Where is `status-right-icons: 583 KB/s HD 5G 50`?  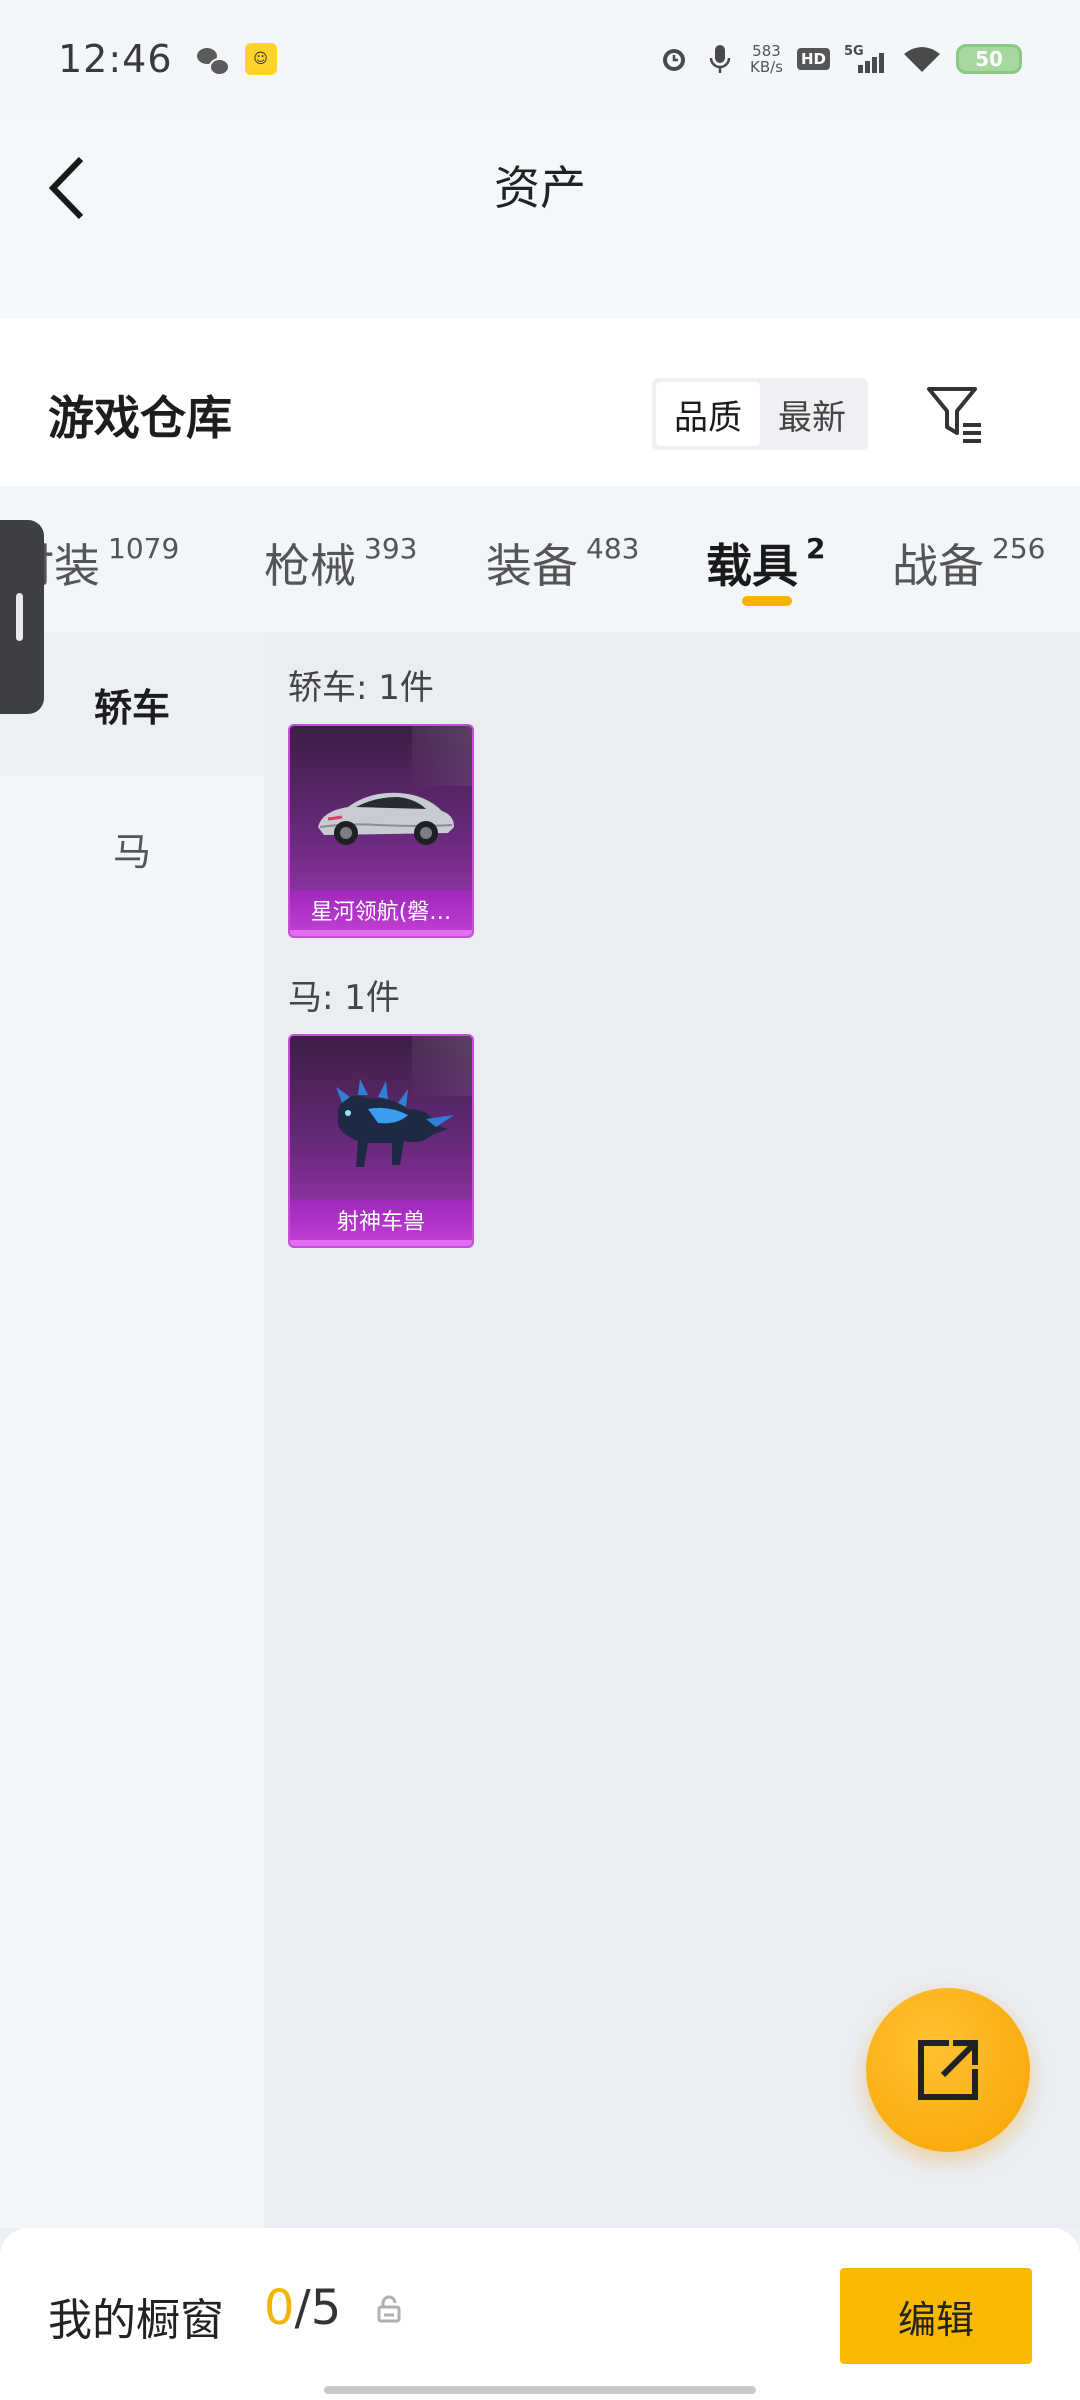 status-right-icons: 583 KB/s HD 5G 50 is located at coordinates (840, 59).